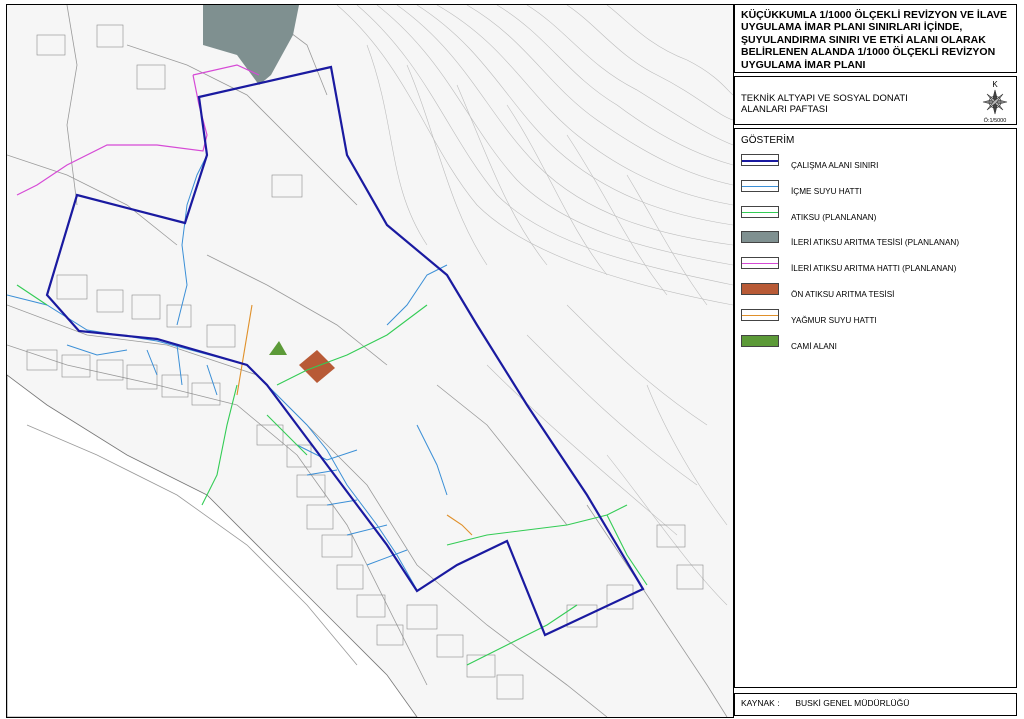  I want to click on legend-item: İÇME SUYU HATTI, so click(875, 191).